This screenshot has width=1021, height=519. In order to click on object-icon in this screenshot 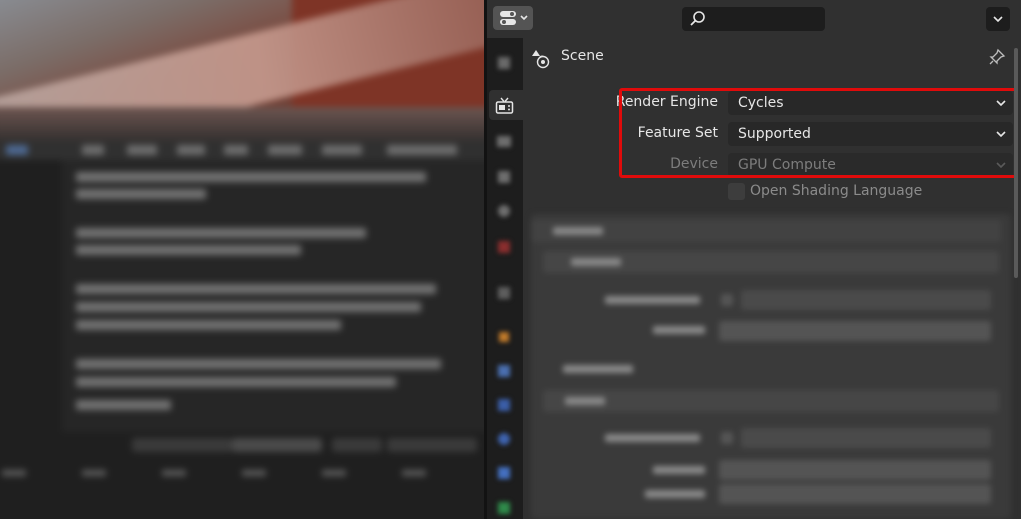, I will do `click(504, 337)`.